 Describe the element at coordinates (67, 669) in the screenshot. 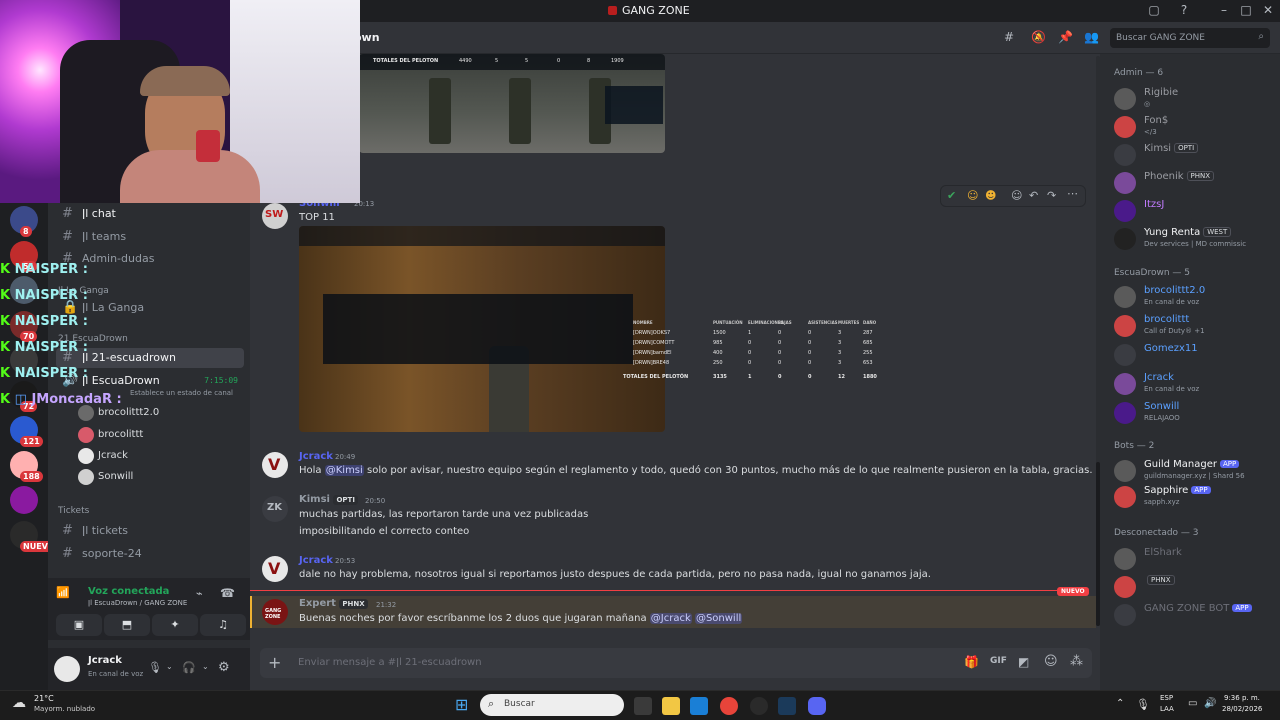

I see `avatar` at that location.